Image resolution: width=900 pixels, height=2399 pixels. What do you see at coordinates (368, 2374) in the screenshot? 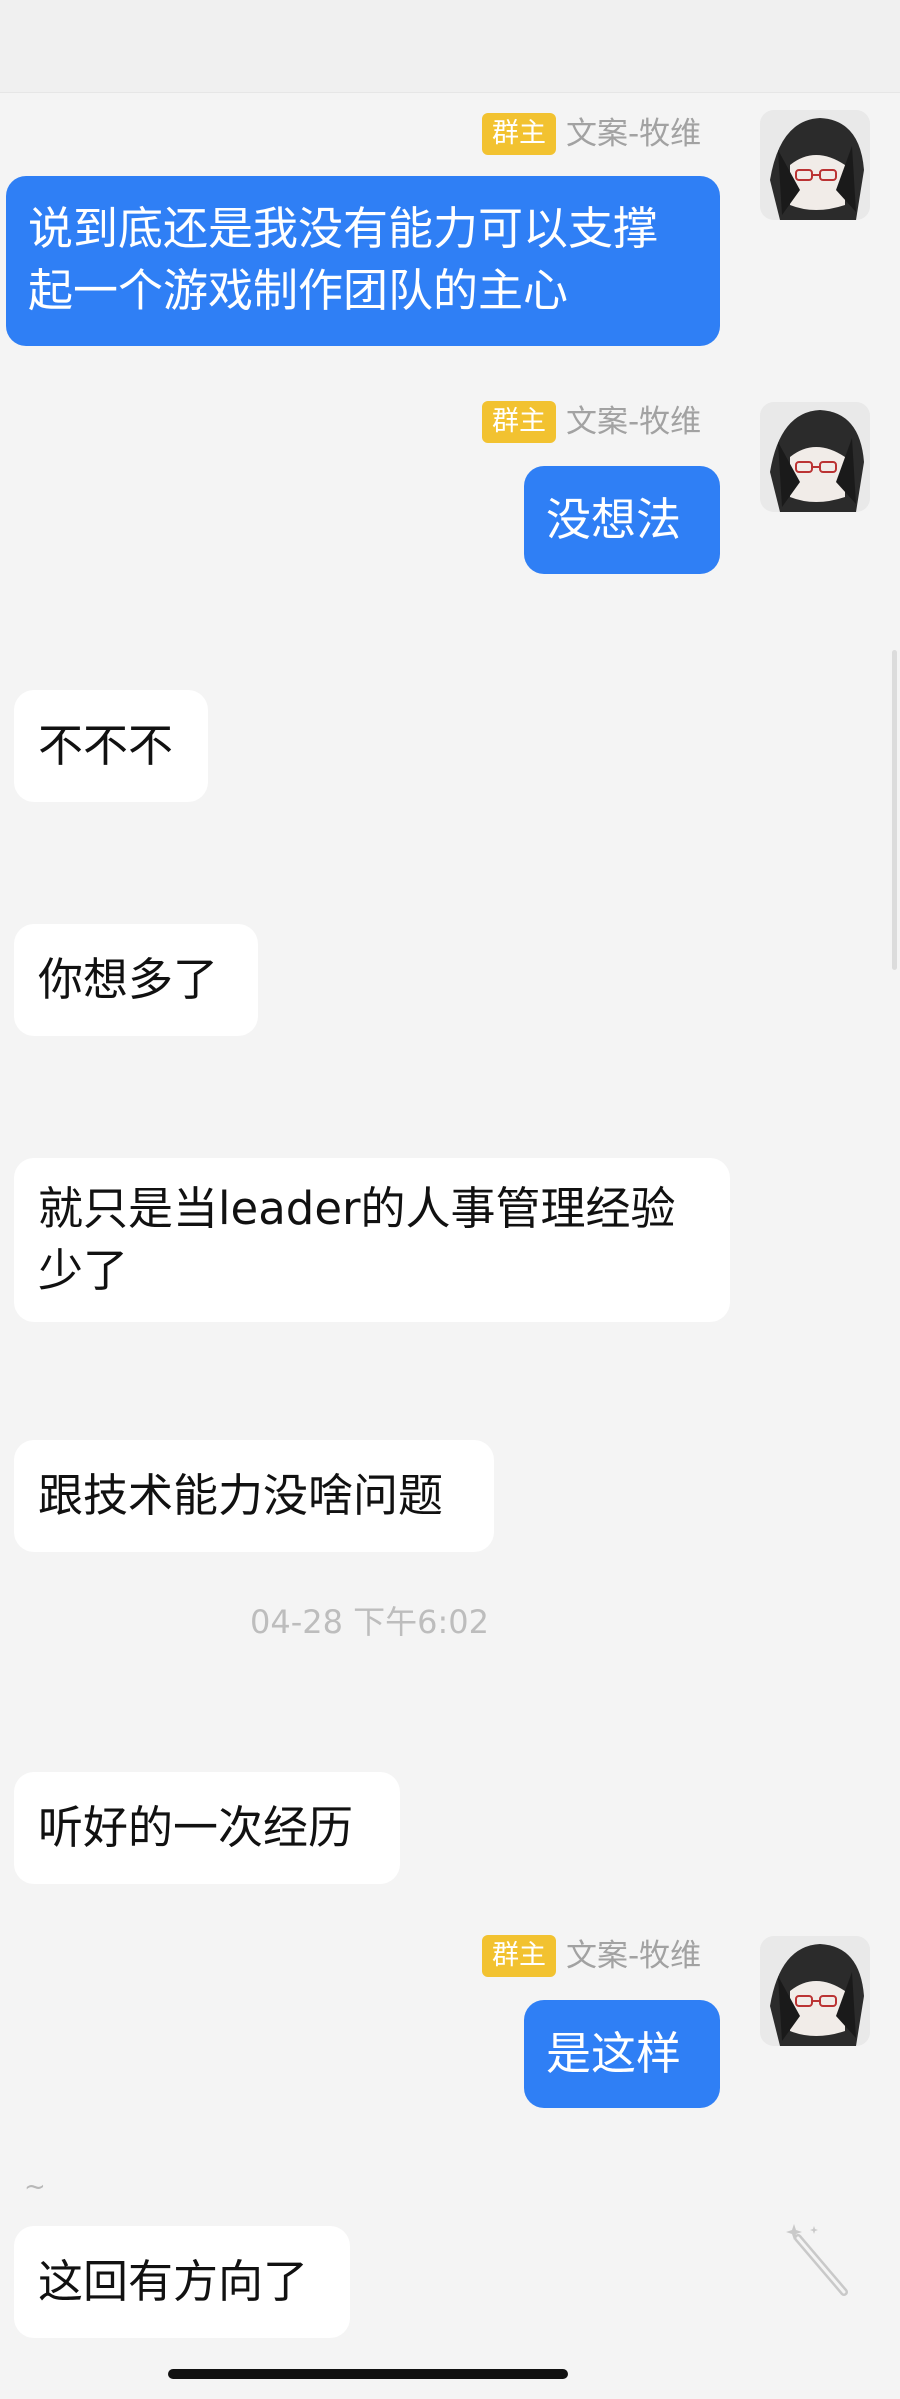
I see `home-indicator` at bounding box center [368, 2374].